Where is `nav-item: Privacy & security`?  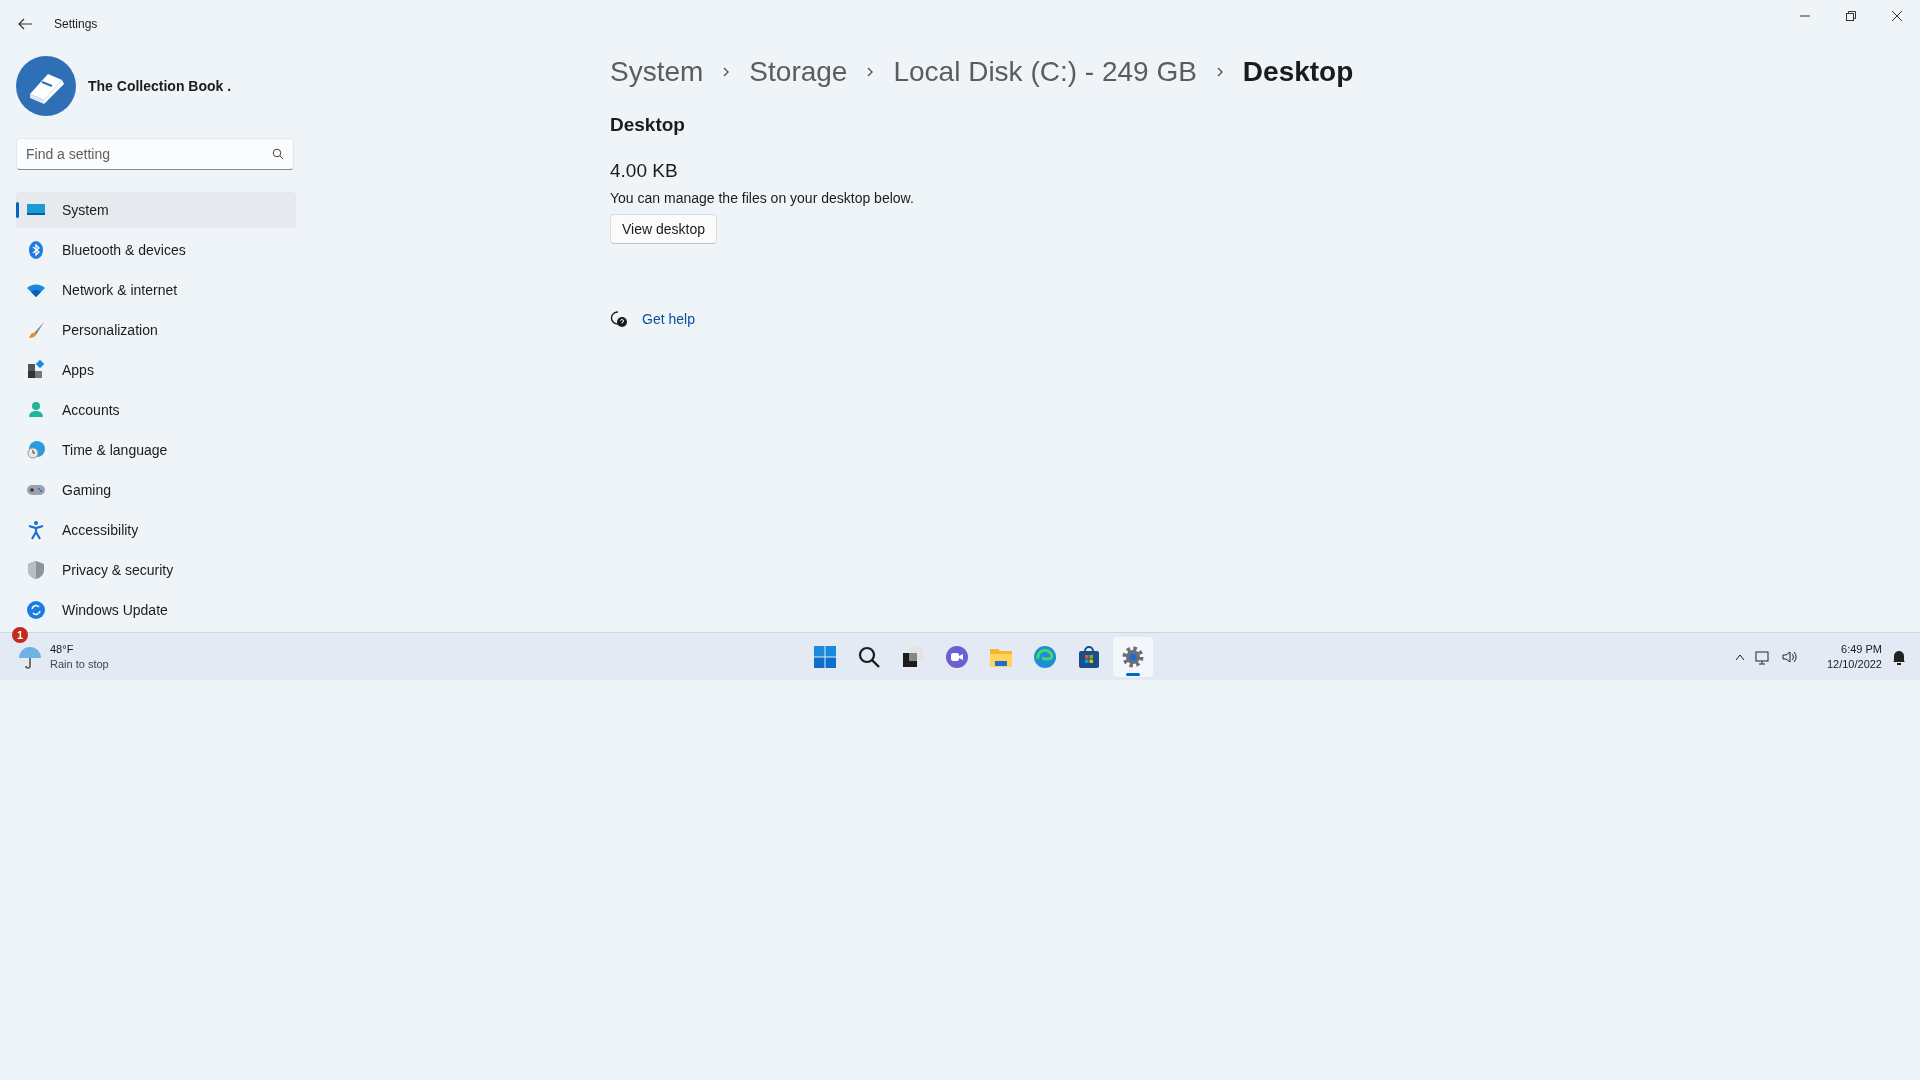 nav-item: Privacy & security is located at coordinates (156, 570).